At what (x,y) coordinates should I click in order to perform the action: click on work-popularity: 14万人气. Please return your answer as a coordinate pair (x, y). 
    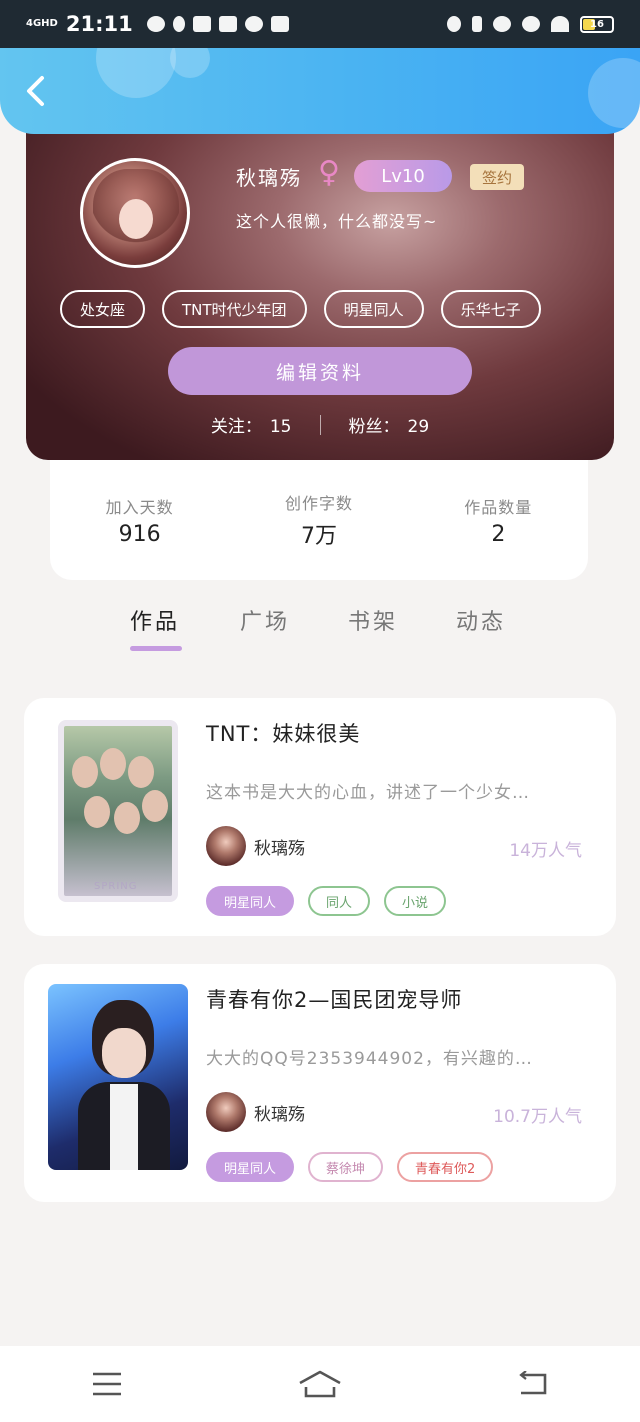
    Looking at the image, I should click on (545, 851).